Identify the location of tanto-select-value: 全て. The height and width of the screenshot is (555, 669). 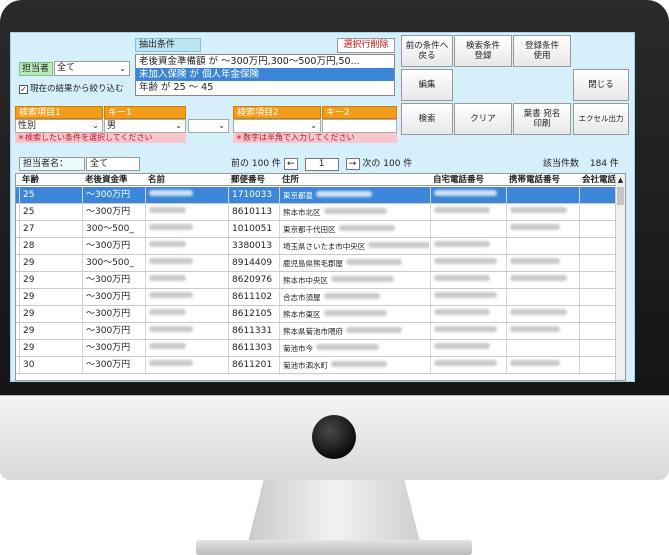
(66, 68).